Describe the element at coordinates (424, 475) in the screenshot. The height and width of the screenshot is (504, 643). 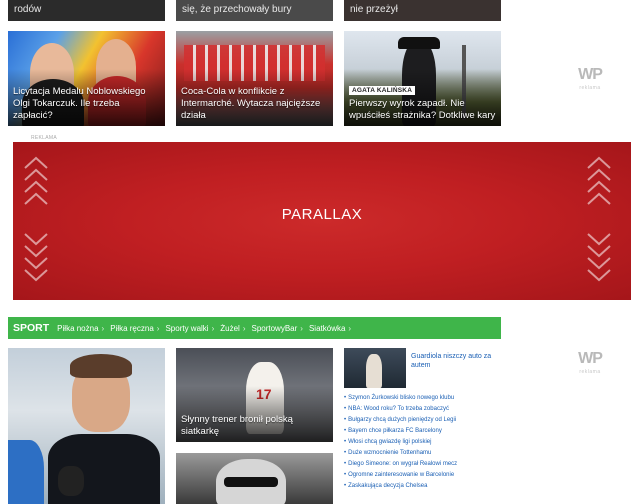
I see `news-list-item: Ogromne zainteresowanie w Barcelonie` at that location.